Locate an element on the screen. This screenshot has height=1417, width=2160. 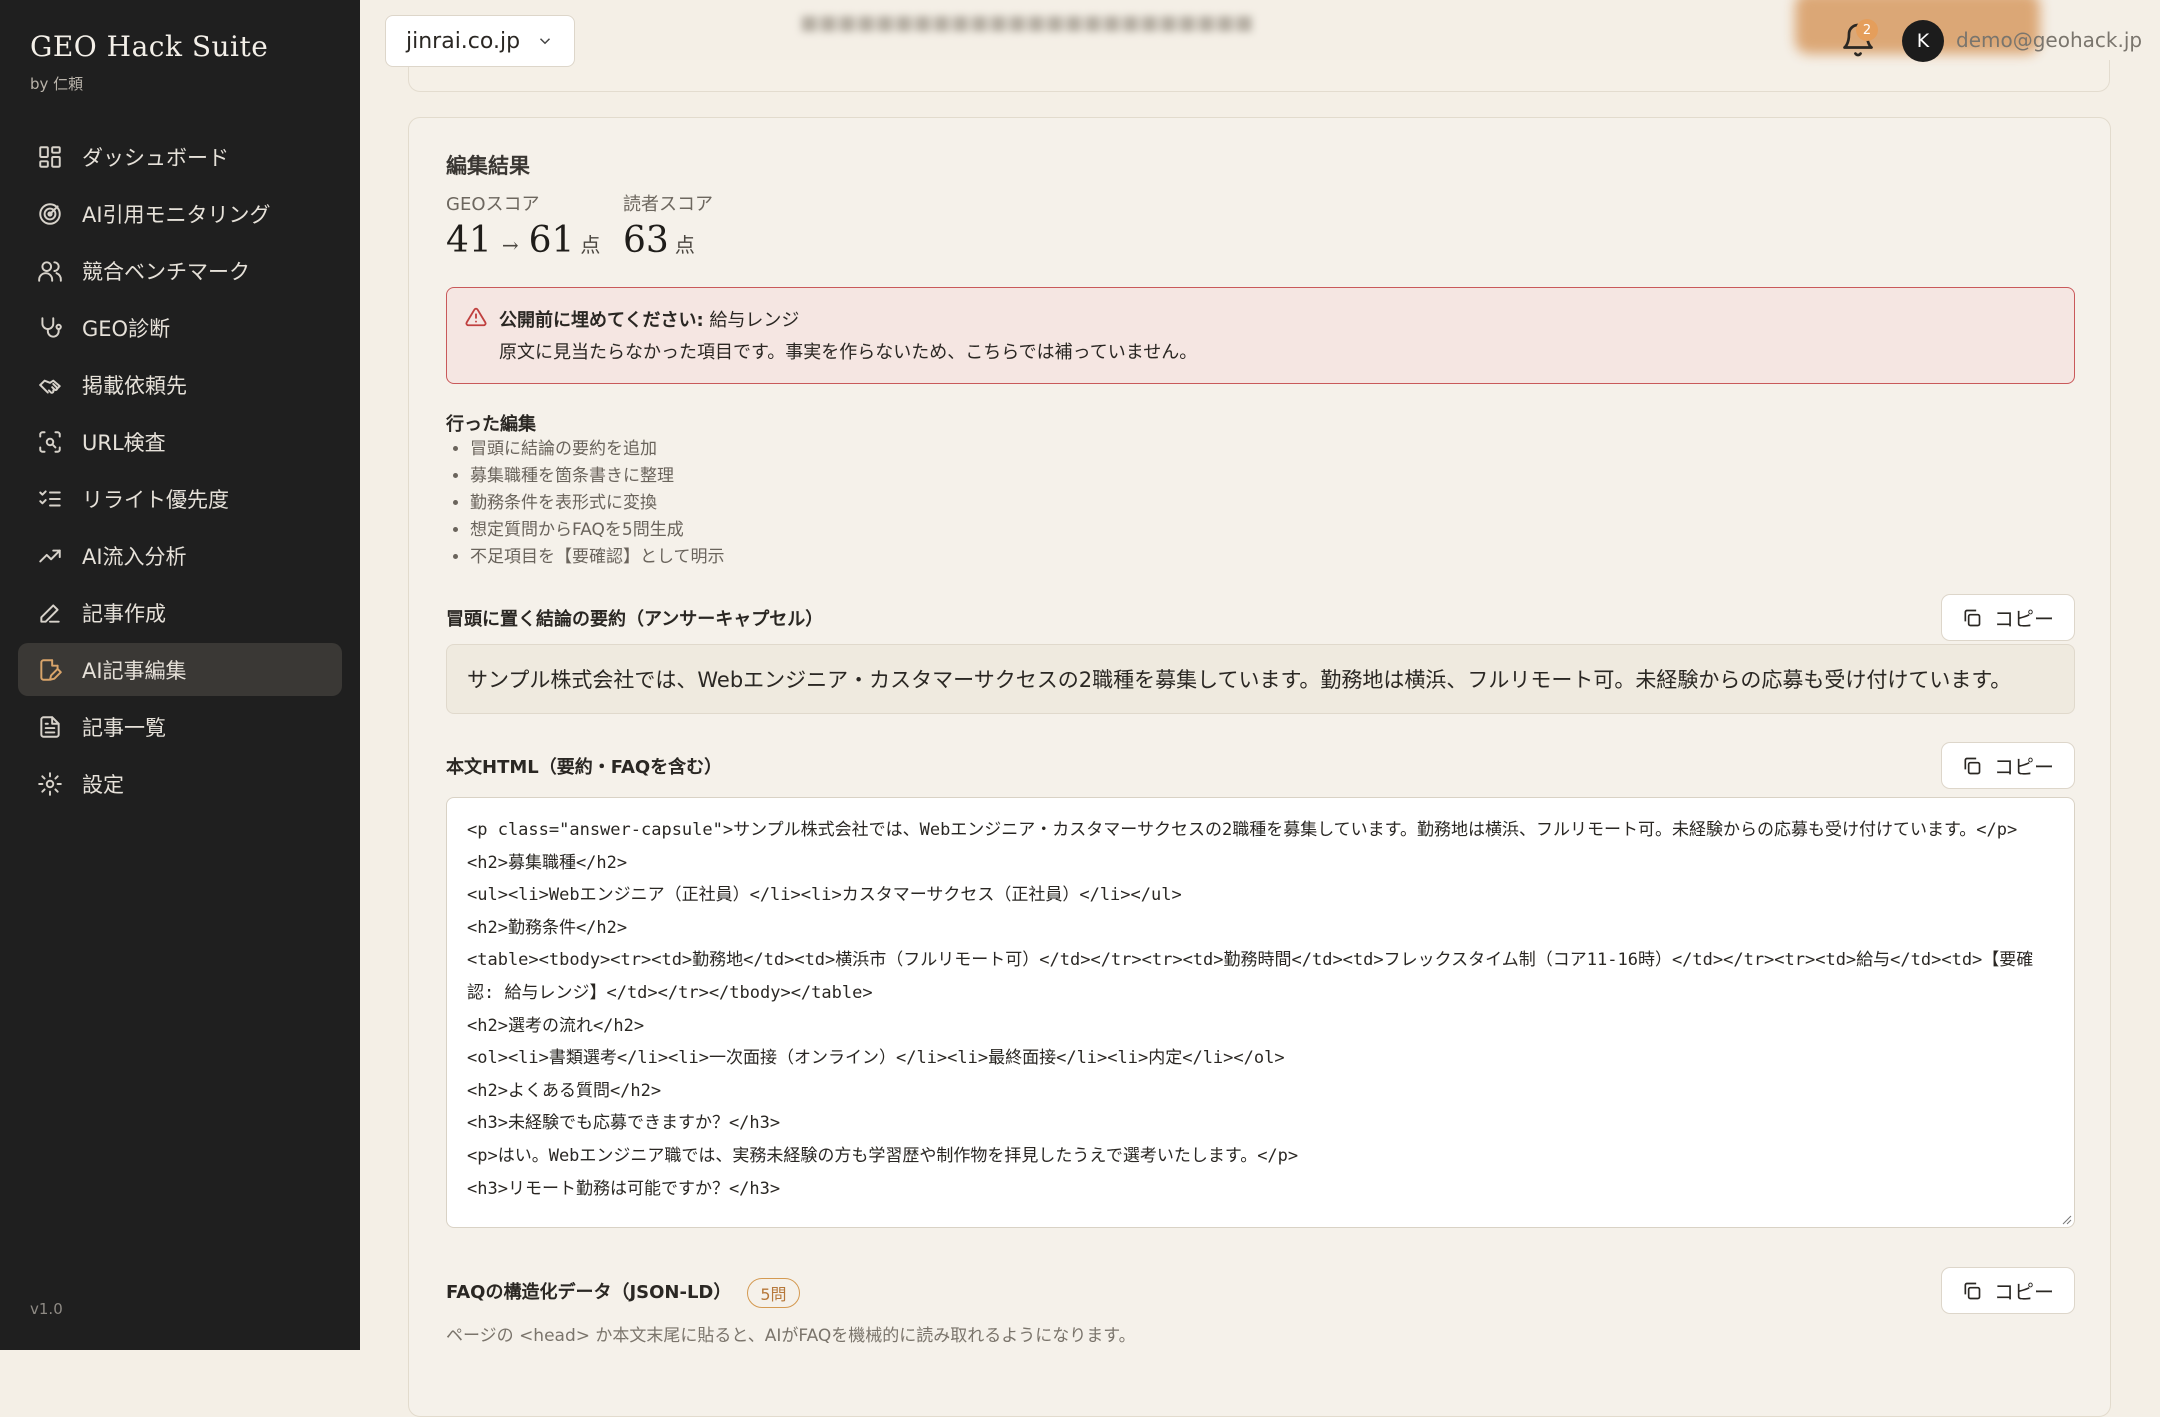
sidebar-item-label: 記事作成 is located at coordinates (124, 613).